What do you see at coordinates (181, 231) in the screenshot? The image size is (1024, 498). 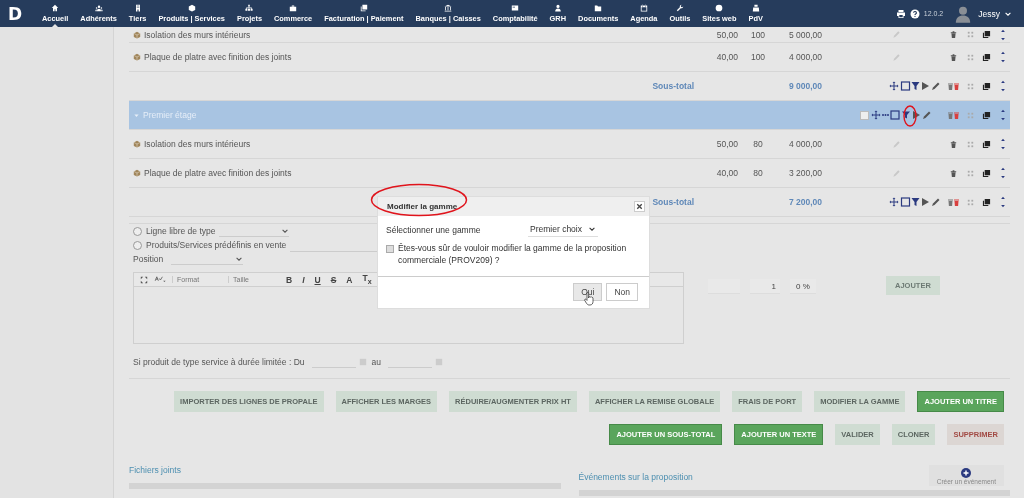 I see `radio-label: Ligne libre de type` at bounding box center [181, 231].